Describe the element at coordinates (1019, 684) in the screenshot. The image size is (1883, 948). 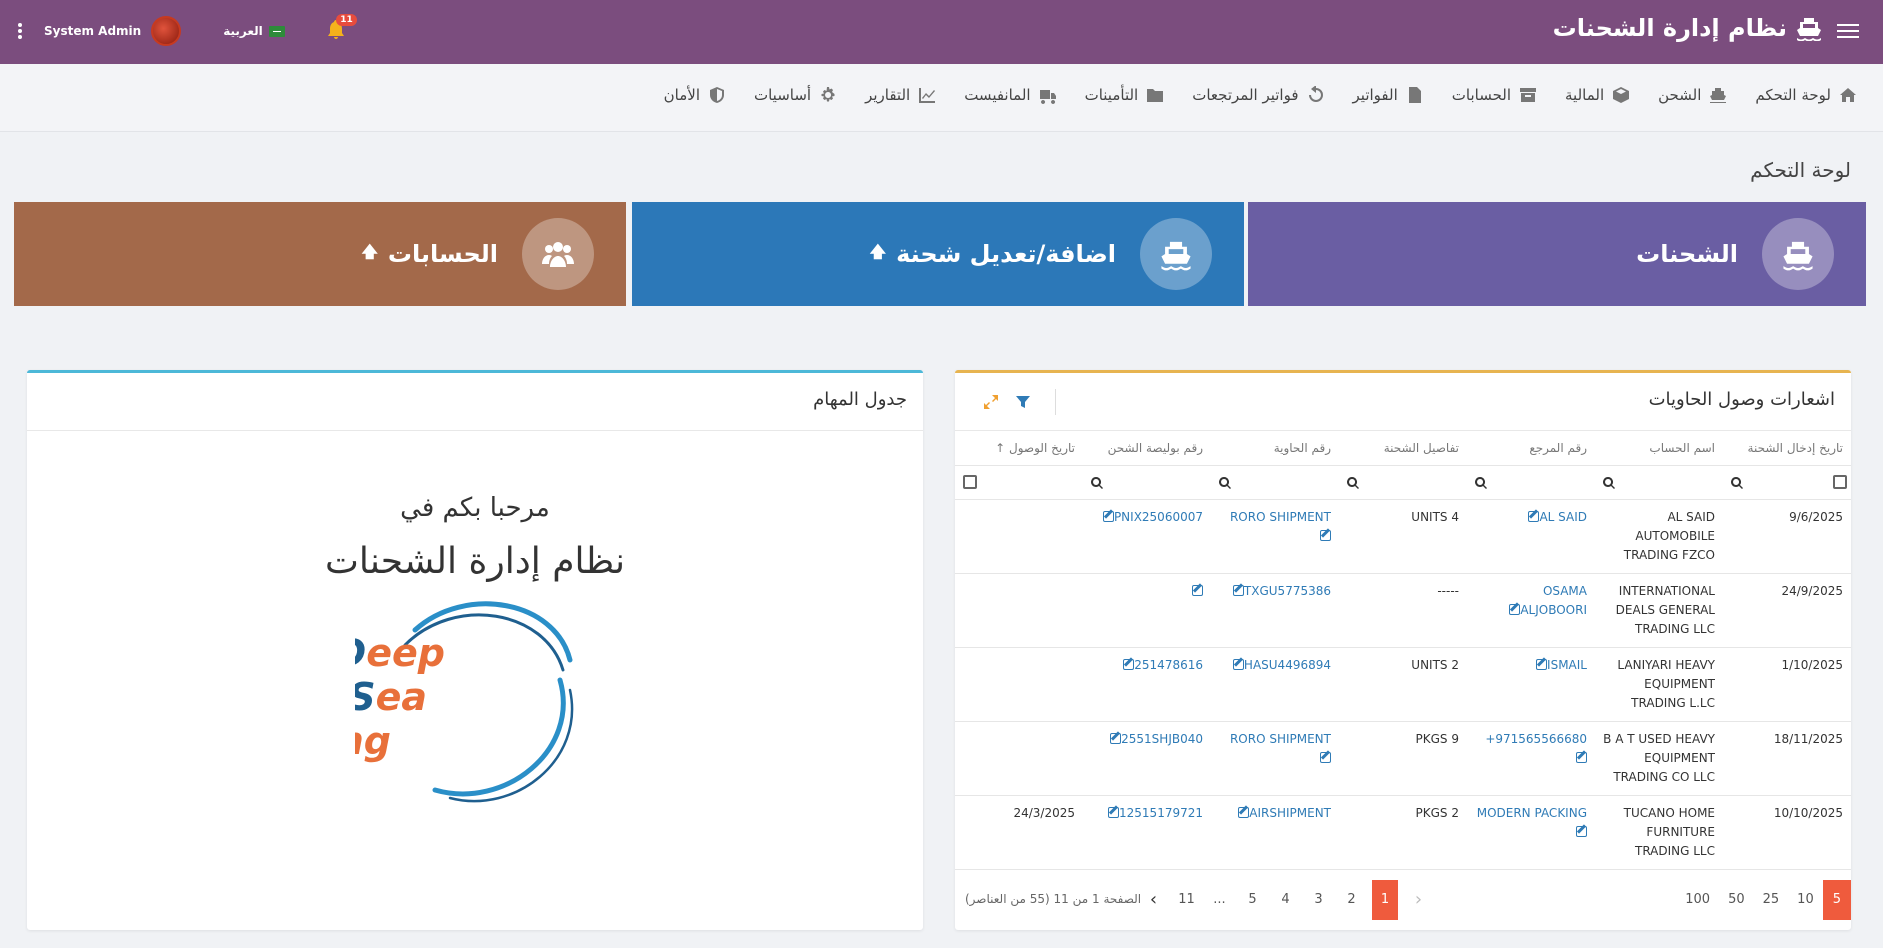
I see `cell-arrival` at that location.